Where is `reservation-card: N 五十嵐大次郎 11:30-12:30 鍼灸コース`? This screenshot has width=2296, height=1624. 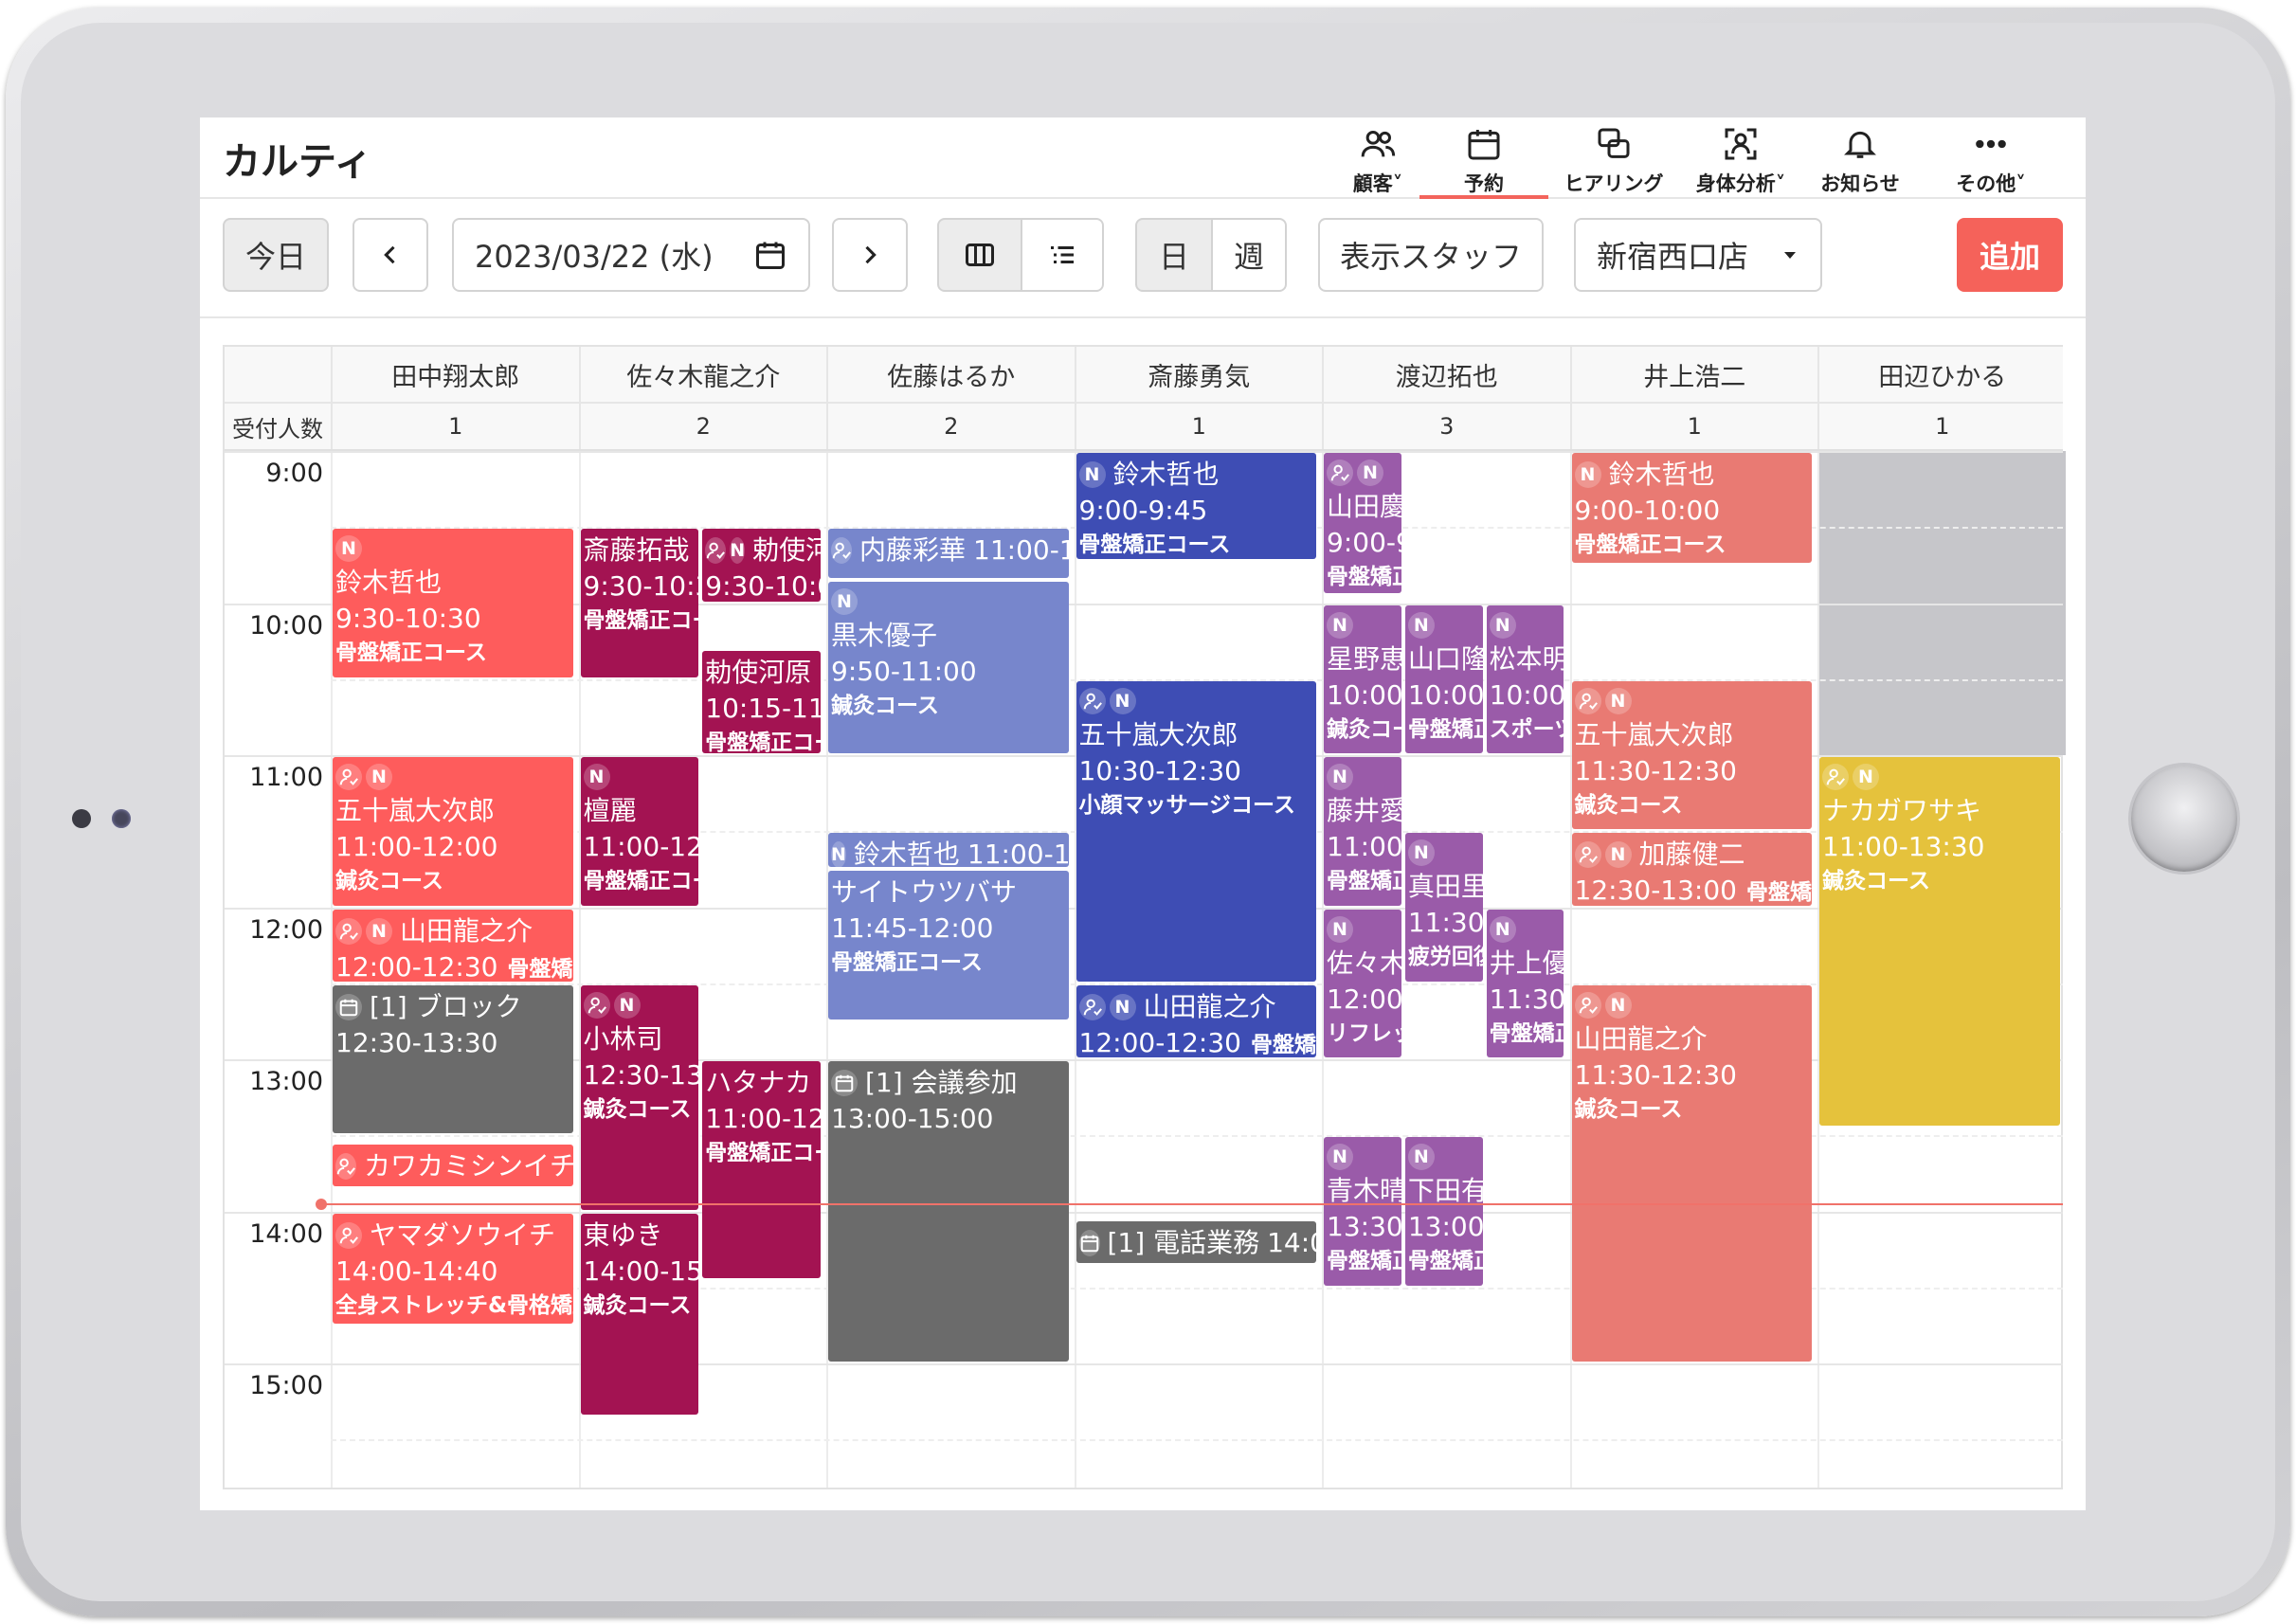 reservation-card: N 五十嵐大次郎 11:30-12:30 鍼灸コース is located at coordinates (1692, 755).